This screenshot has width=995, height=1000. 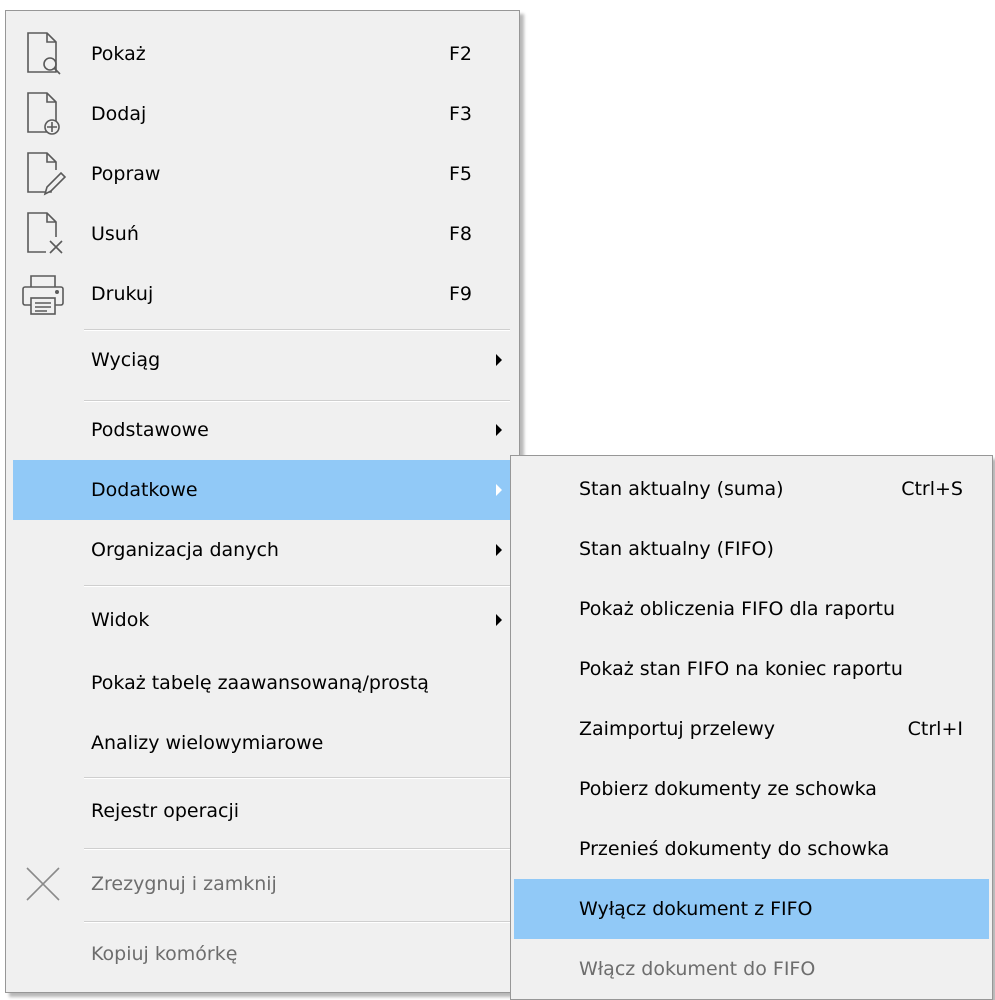 I want to click on menu-item-label: Wyłącz dokument z FIFO, so click(x=696, y=909).